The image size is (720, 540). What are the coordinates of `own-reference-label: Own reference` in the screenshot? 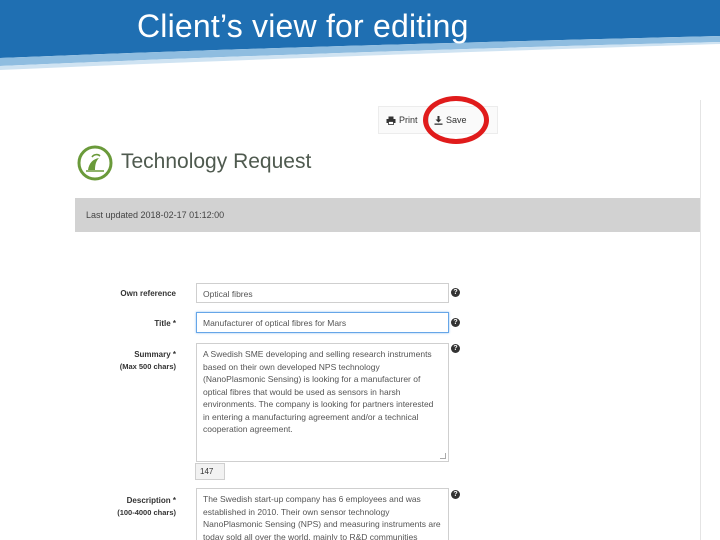 It's located at (148, 293).